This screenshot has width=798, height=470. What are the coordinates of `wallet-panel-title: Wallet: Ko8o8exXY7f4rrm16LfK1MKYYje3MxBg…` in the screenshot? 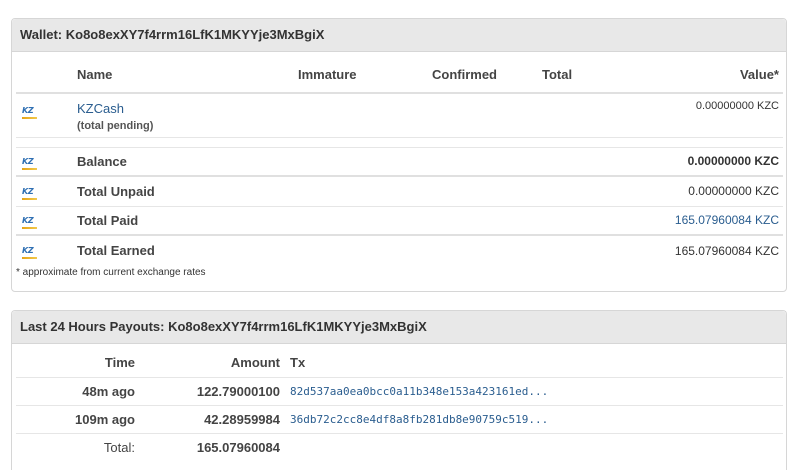 It's located at (399, 35).